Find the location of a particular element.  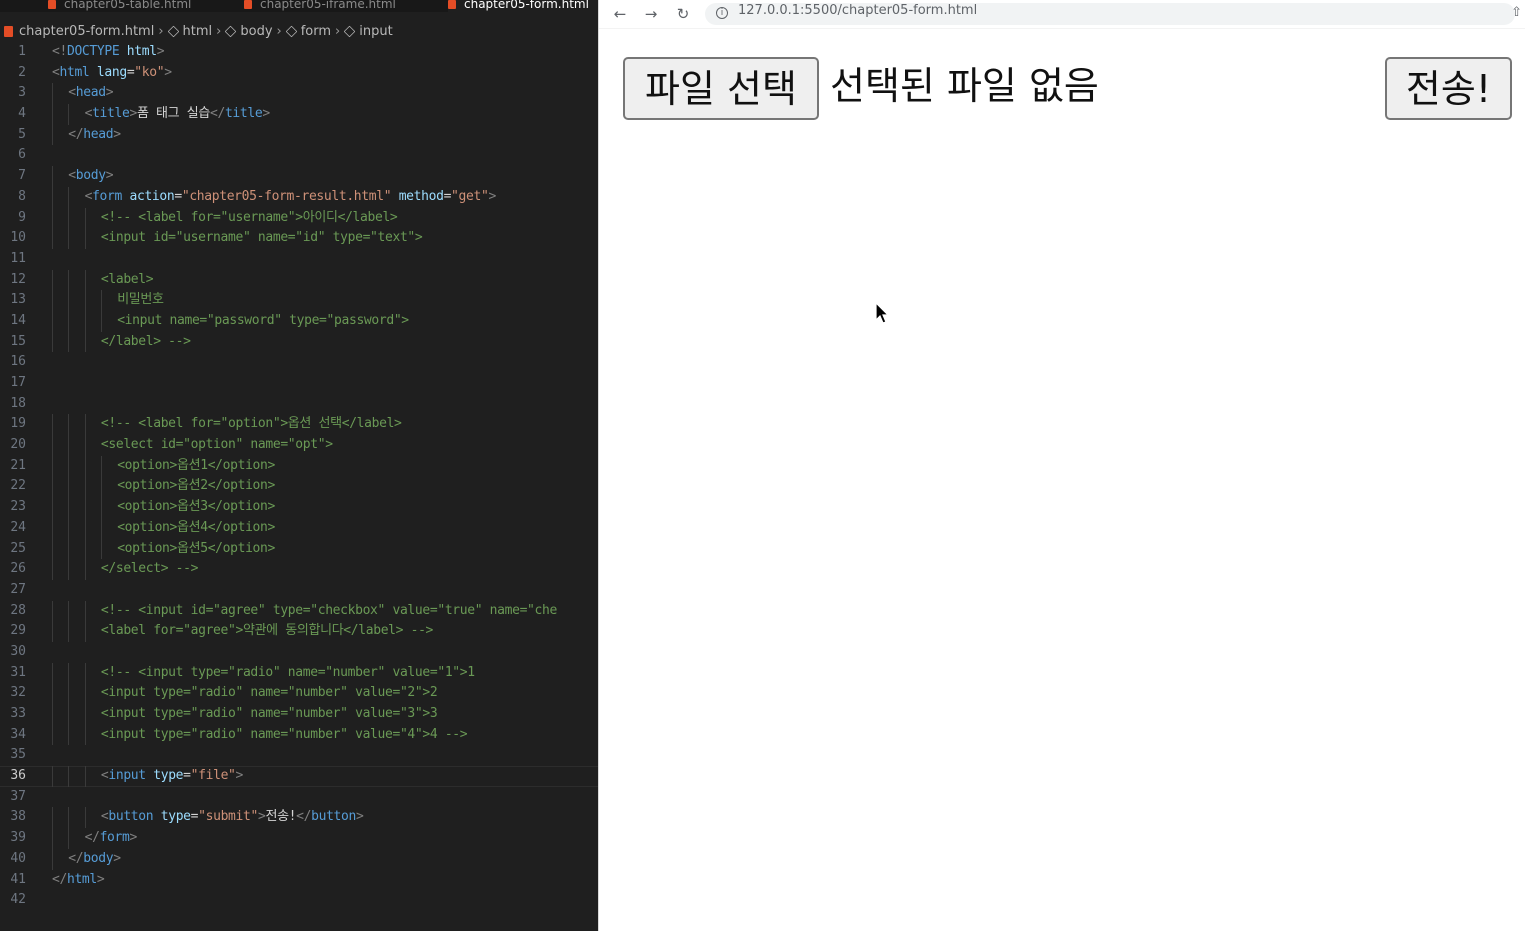

code-token: form is located at coordinates (107, 196).